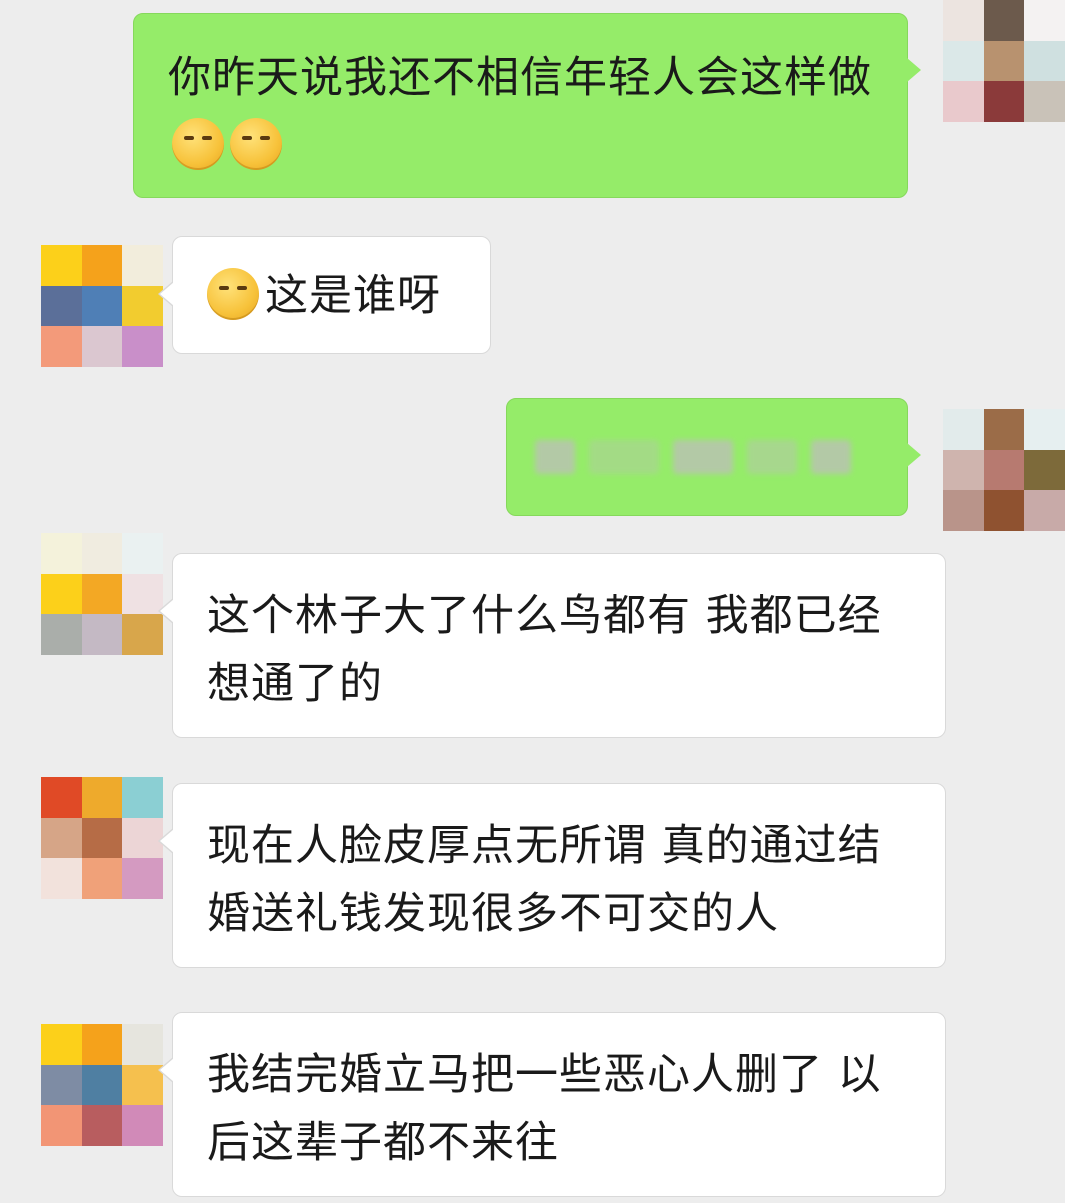  Describe the element at coordinates (544, 1109) in the screenshot. I see `message-text: 我结完婚立马把一些恶心人删了 以后这辈子都不来往` at that location.